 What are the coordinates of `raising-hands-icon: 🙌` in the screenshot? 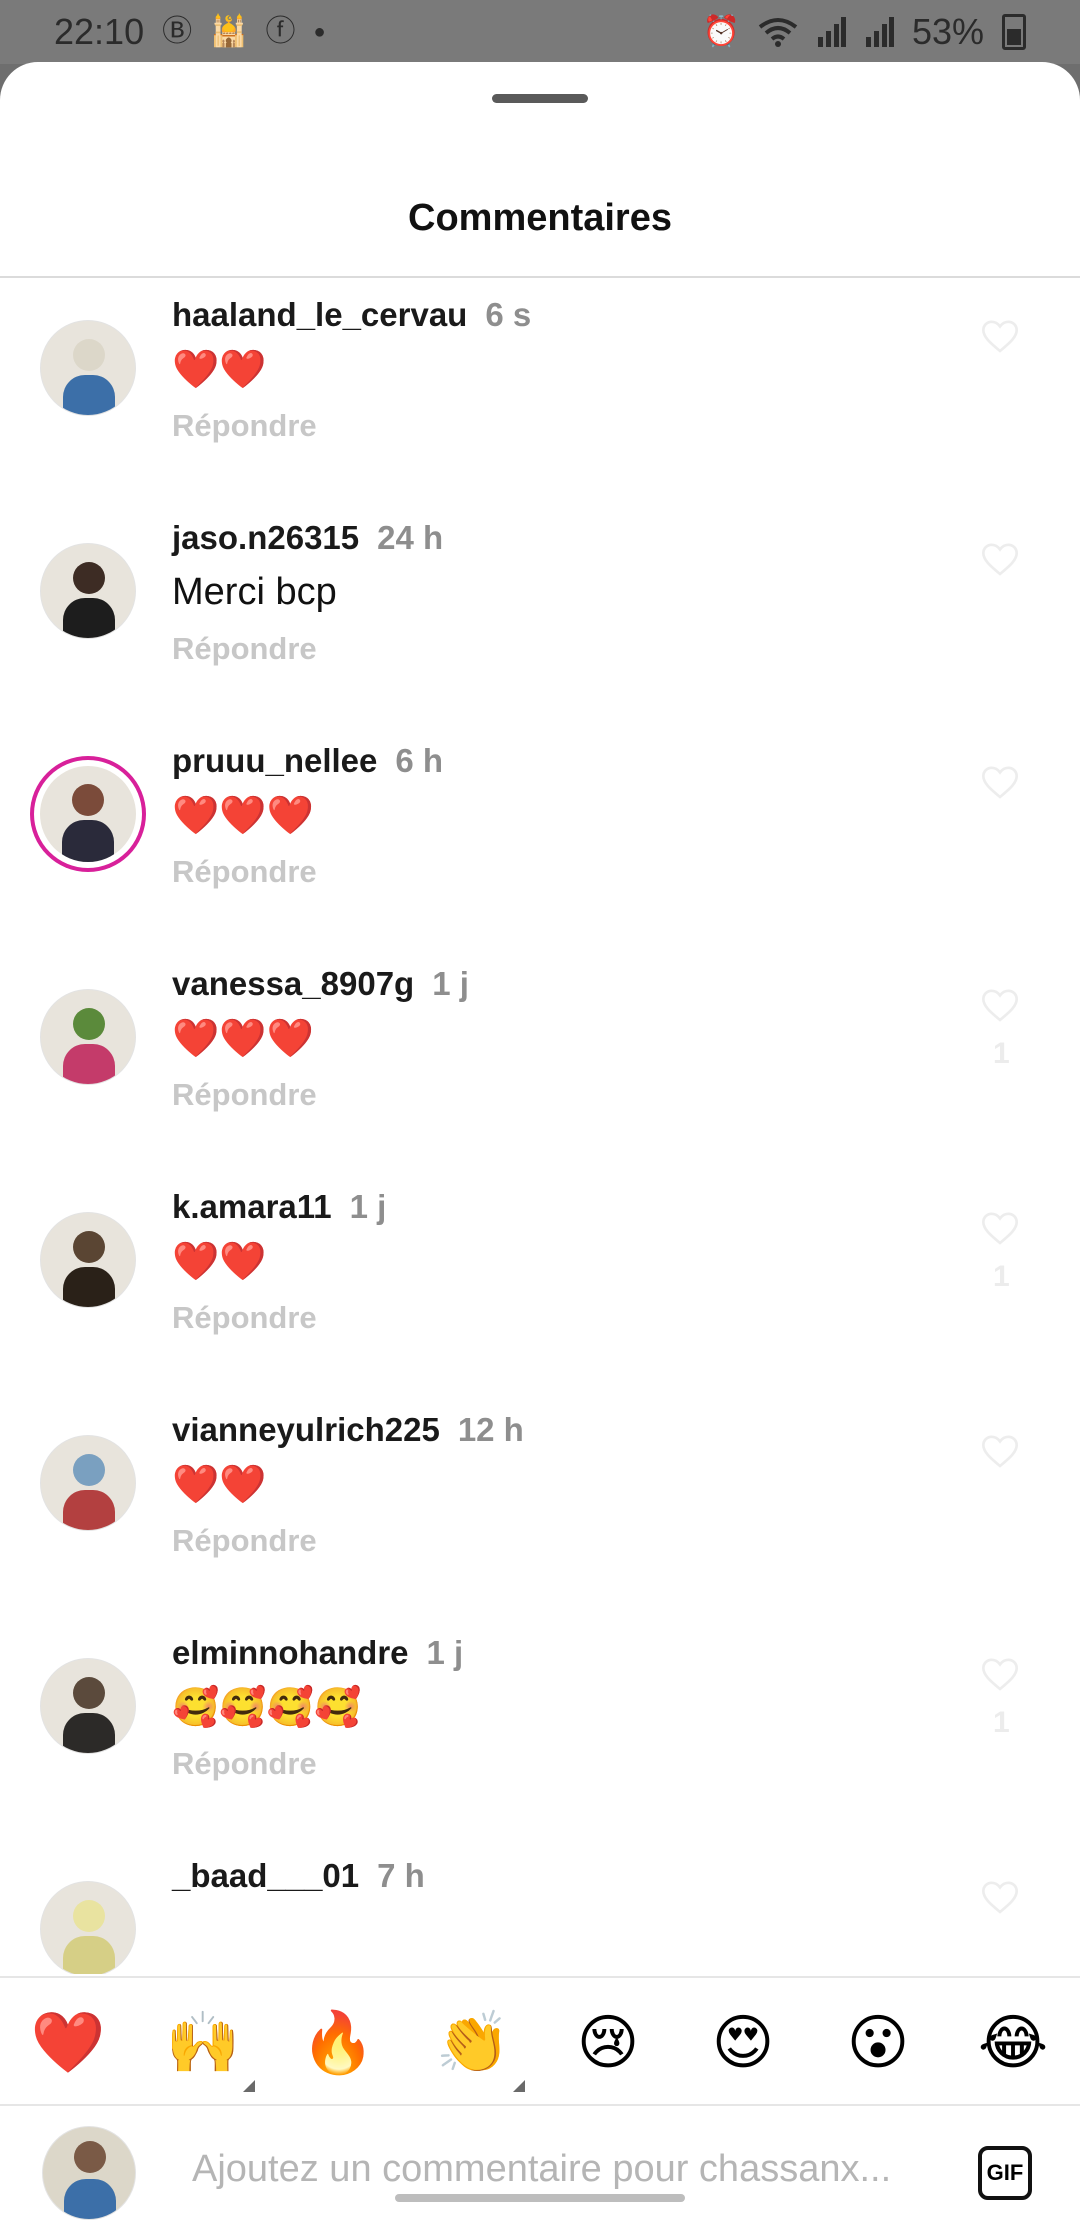 It's located at (203, 2042).